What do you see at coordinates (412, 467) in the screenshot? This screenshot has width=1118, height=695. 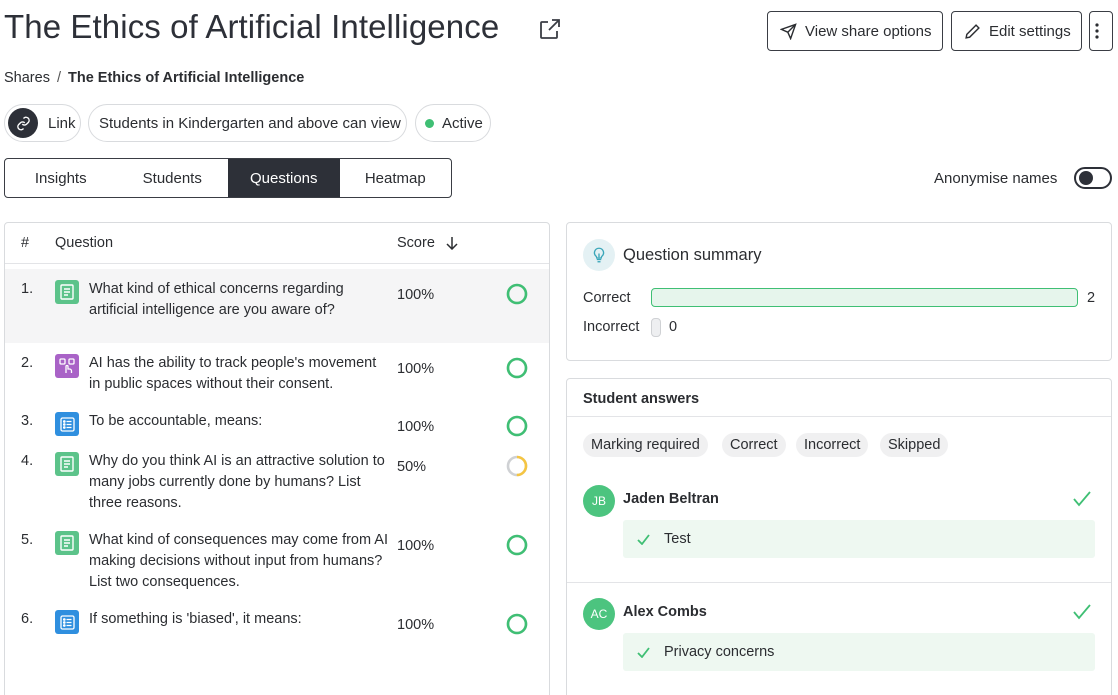 I see `question-score: 50%` at bounding box center [412, 467].